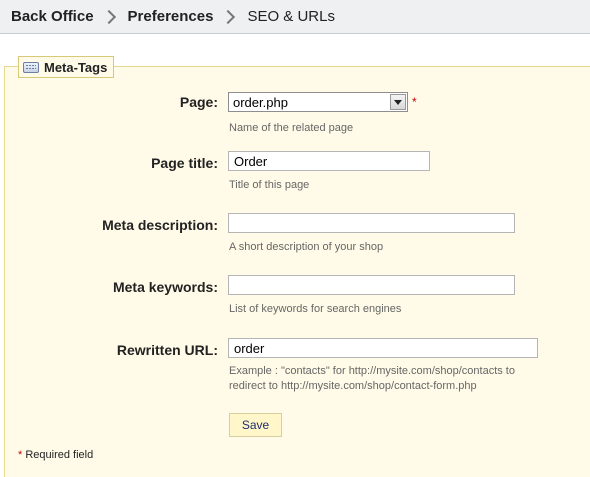  Describe the element at coordinates (198, 102) in the screenshot. I see `page-label: Page:` at that location.